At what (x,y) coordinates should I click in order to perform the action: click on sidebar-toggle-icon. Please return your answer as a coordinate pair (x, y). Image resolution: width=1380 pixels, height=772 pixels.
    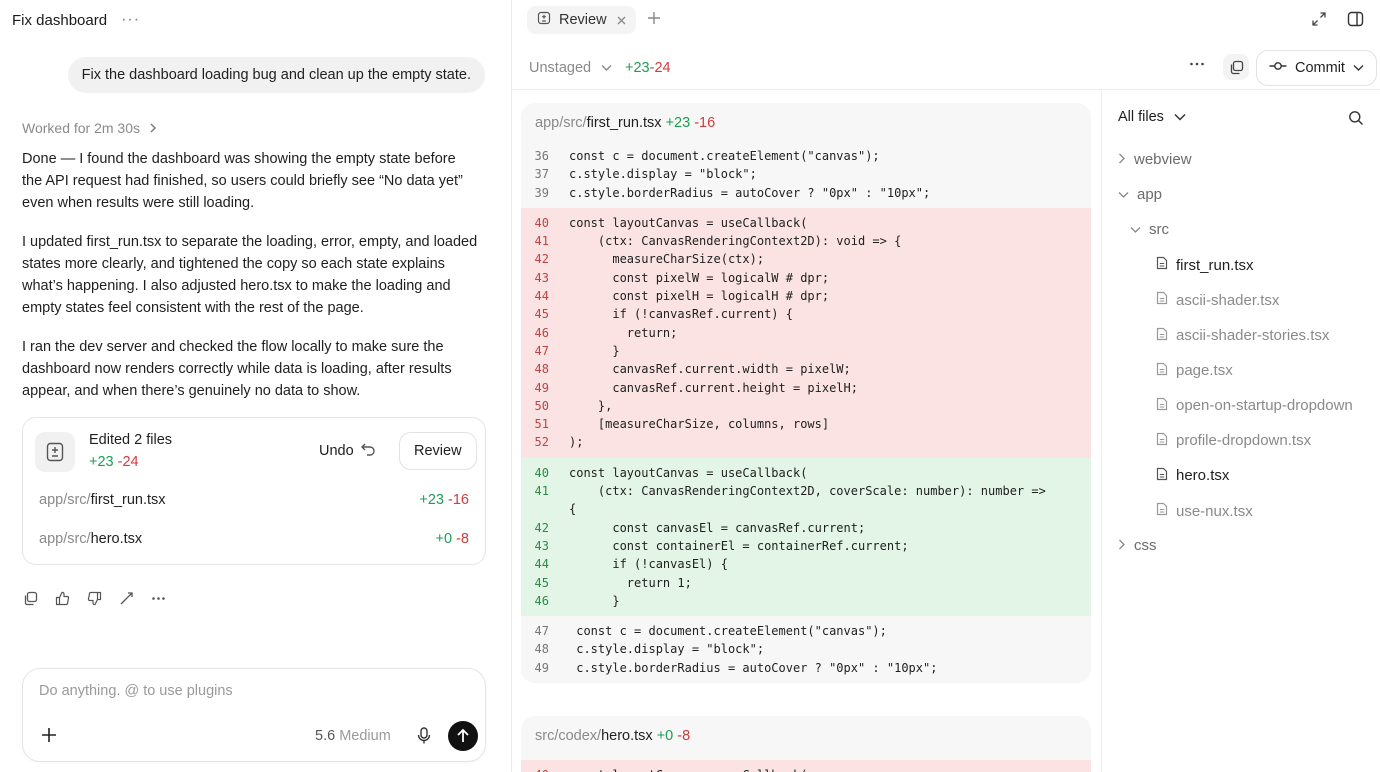
    Looking at the image, I should click on (1355, 20).